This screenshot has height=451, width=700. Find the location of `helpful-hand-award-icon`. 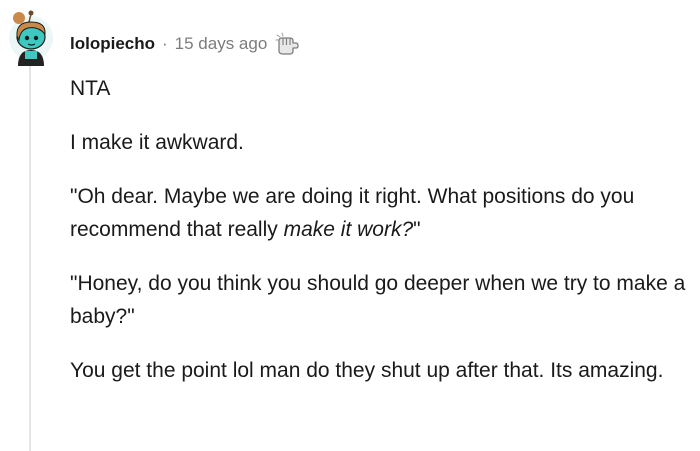

helpful-hand-award-icon is located at coordinates (287, 44).